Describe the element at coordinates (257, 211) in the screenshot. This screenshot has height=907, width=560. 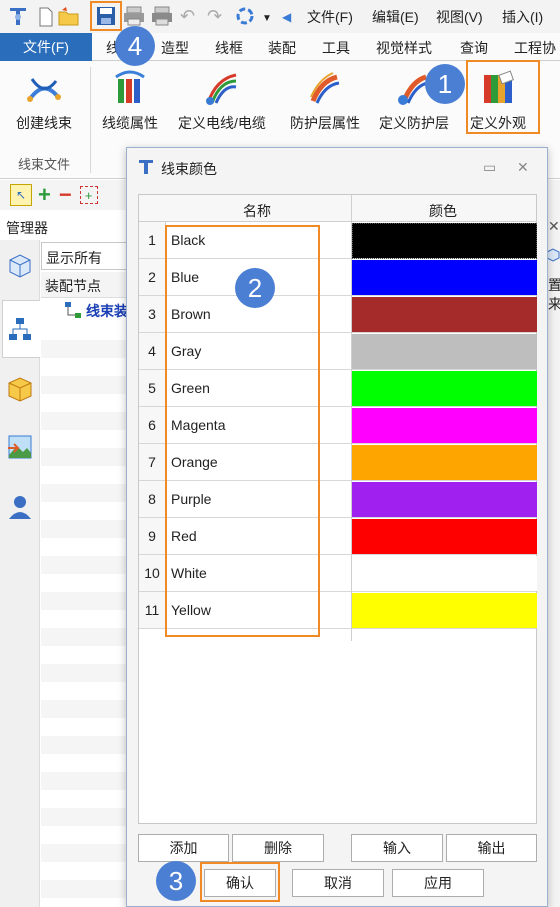
I see `header-name: 名称` at that location.